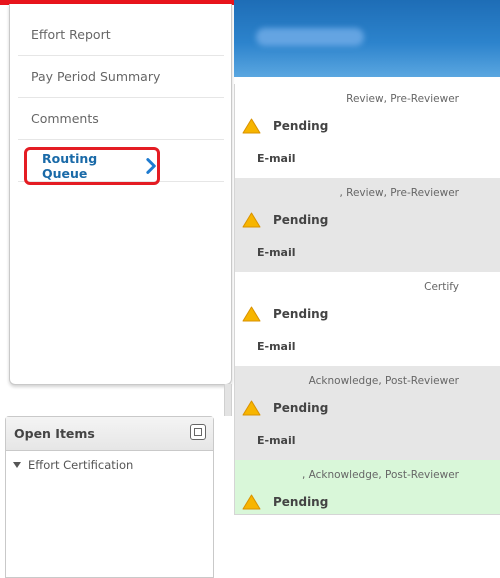  I want to click on panel-splitter, so click(228, 400).